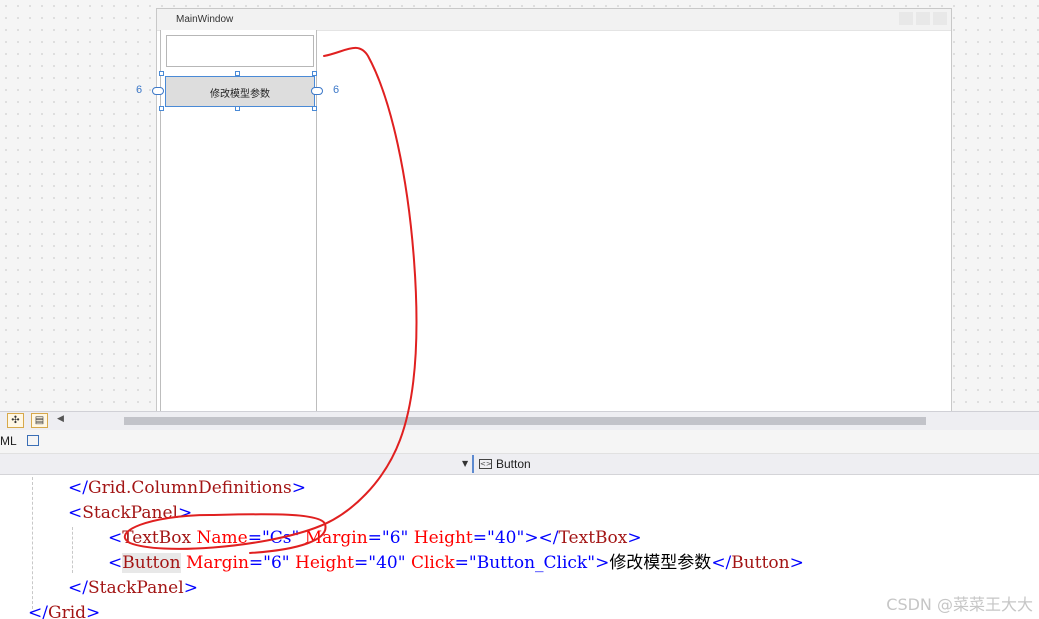 This screenshot has height=619, width=1039. I want to click on code-line: </Grid>, so click(64, 610).